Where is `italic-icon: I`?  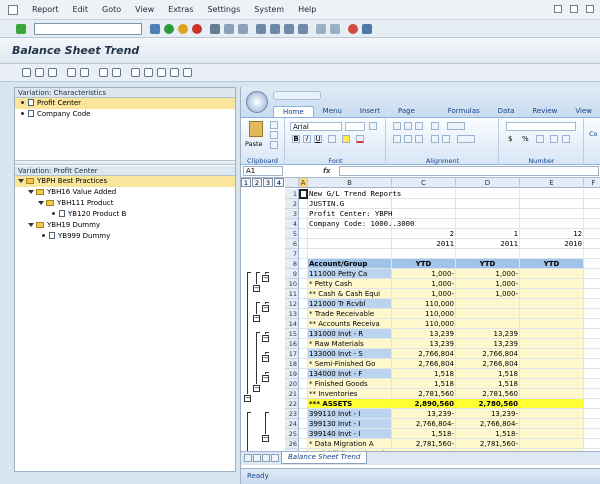
italic-icon: I is located at coordinates (307, 139).